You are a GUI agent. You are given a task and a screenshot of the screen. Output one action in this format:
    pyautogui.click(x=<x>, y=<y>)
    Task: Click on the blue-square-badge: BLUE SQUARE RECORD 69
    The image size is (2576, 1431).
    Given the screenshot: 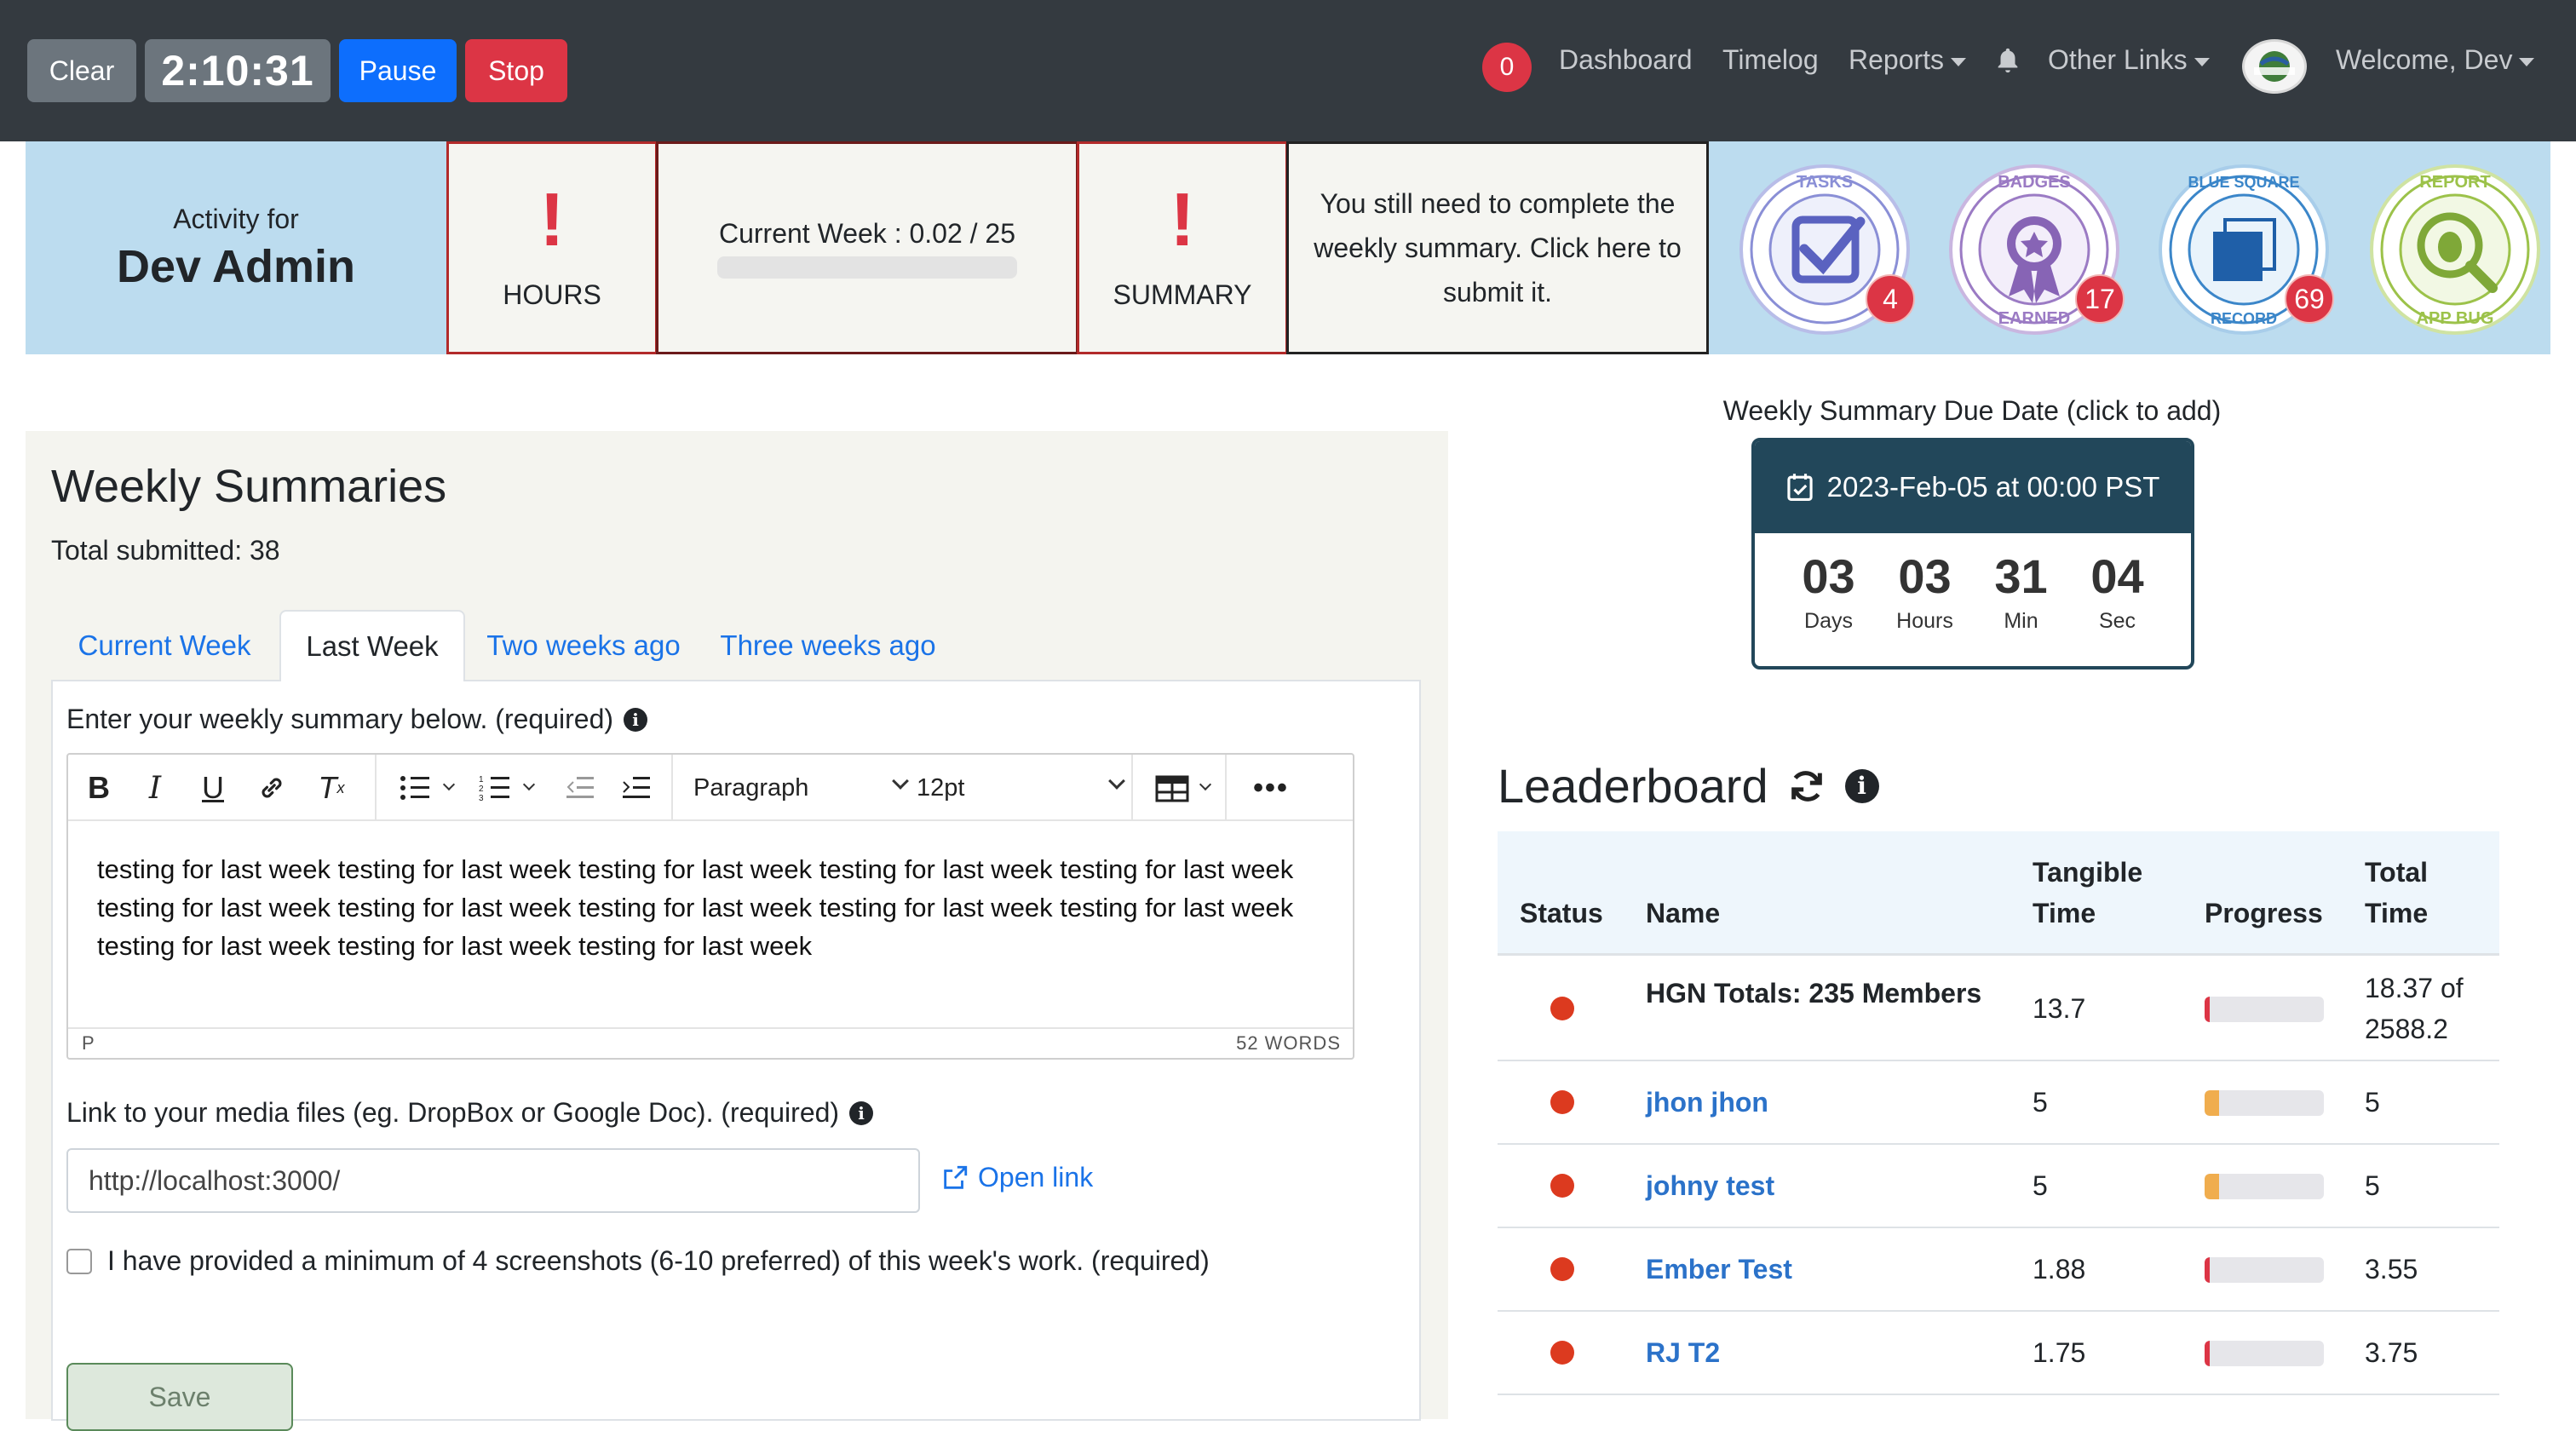 What is the action you would take?
    pyautogui.click(x=2245, y=249)
    